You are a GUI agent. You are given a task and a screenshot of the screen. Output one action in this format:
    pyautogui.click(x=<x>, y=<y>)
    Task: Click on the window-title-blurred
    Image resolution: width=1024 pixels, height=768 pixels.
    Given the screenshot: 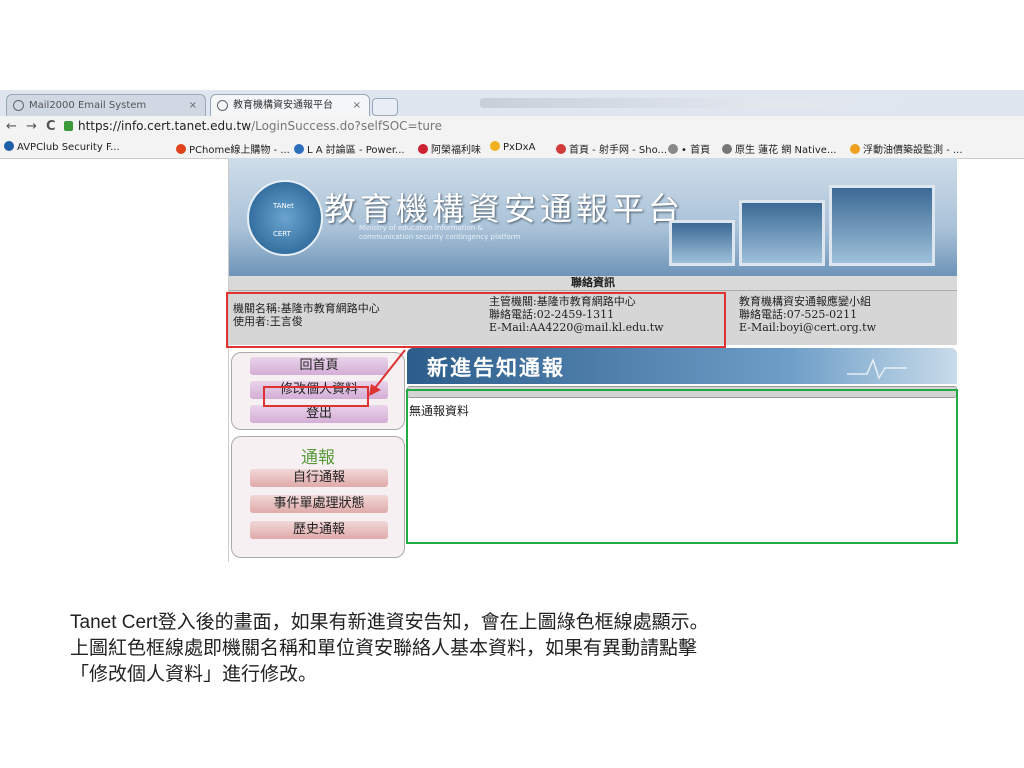 What is the action you would take?
    pyautogui.click(x=720, y=103)
    